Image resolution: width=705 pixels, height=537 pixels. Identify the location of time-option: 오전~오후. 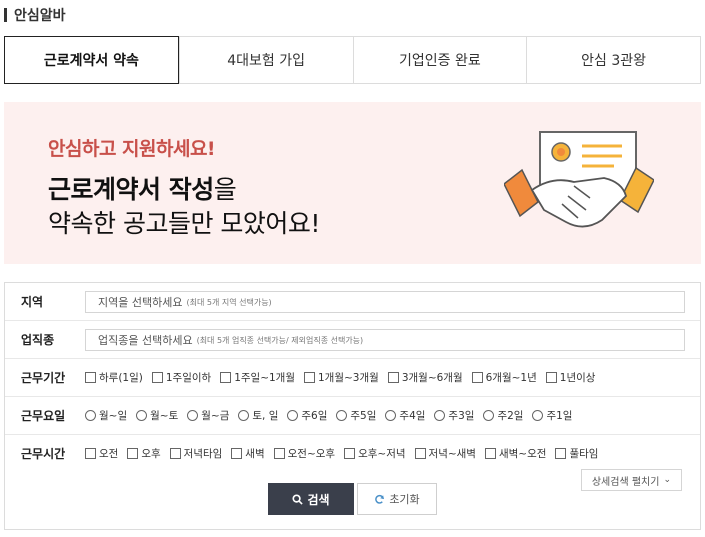
(304, 453).